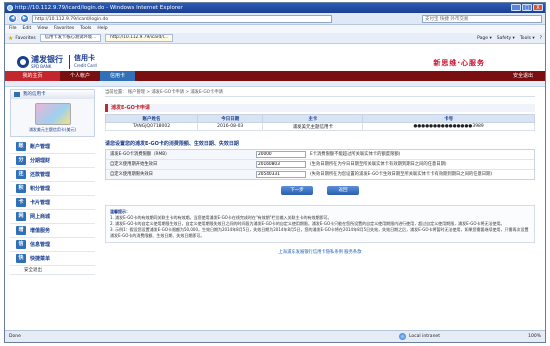 The width and height of the screenshot is (550, 346). Describe the element at coordinates (21, 244) in the screenshot. I see `info-icon: 信` at that location.